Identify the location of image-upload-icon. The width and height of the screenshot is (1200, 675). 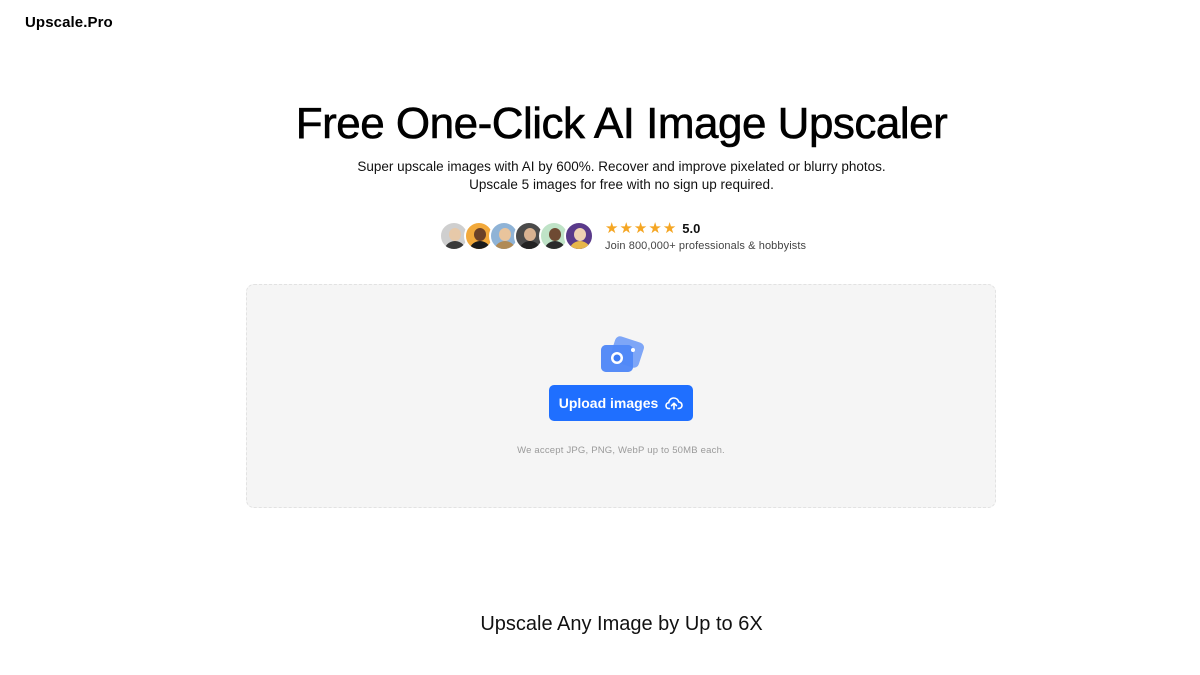
(623, 357).